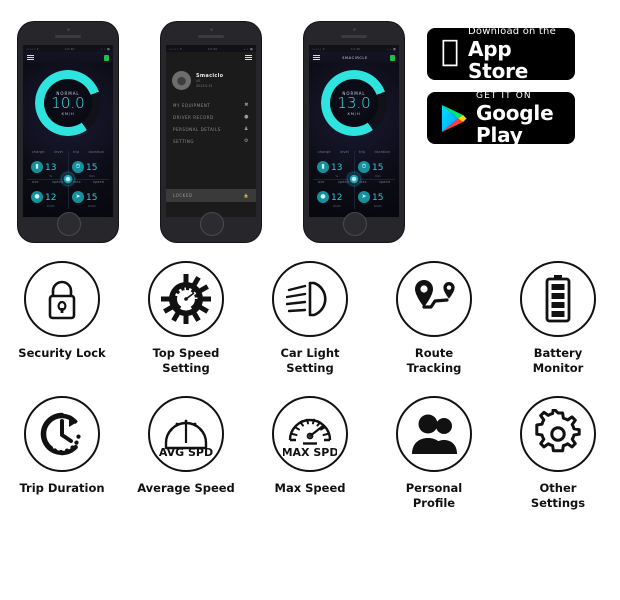 The height and width of the screenshot is (600, 620). Describe the element at coordinates (211, 117) in the screenshot. I see `menu-item-driver-record: DRIVER RECORD ●` at that location.